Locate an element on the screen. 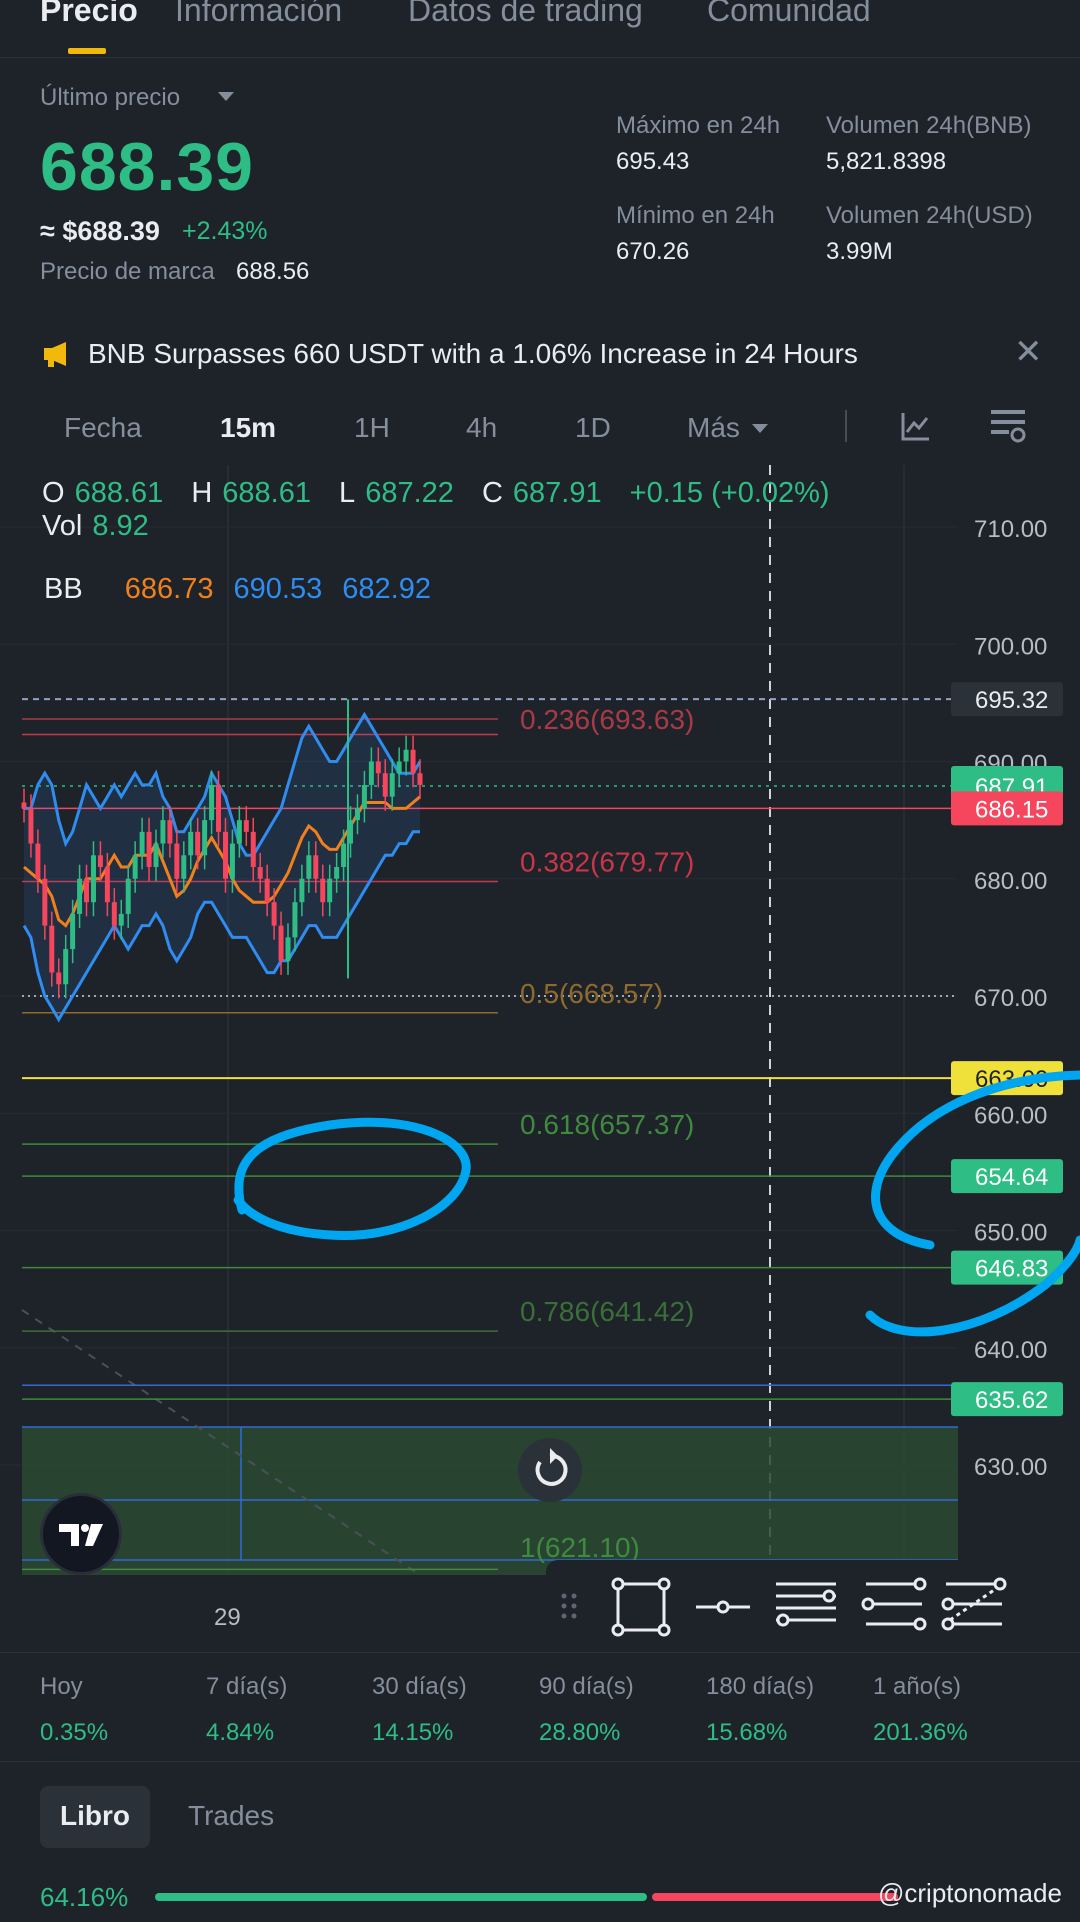 This screenshot has width=1080, height=1922. parallel-lines-tool-icon is located at coordinates (806, 1604).